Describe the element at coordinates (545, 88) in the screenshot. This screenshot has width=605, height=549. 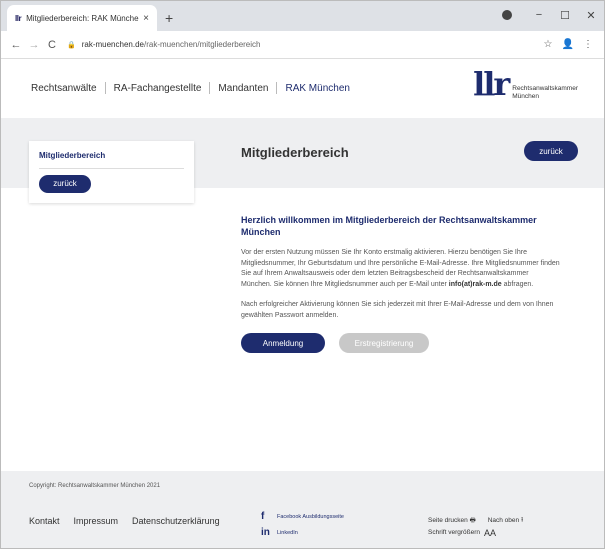
I see `logo-line-1: Rechtsanwaltskammer` at that location.